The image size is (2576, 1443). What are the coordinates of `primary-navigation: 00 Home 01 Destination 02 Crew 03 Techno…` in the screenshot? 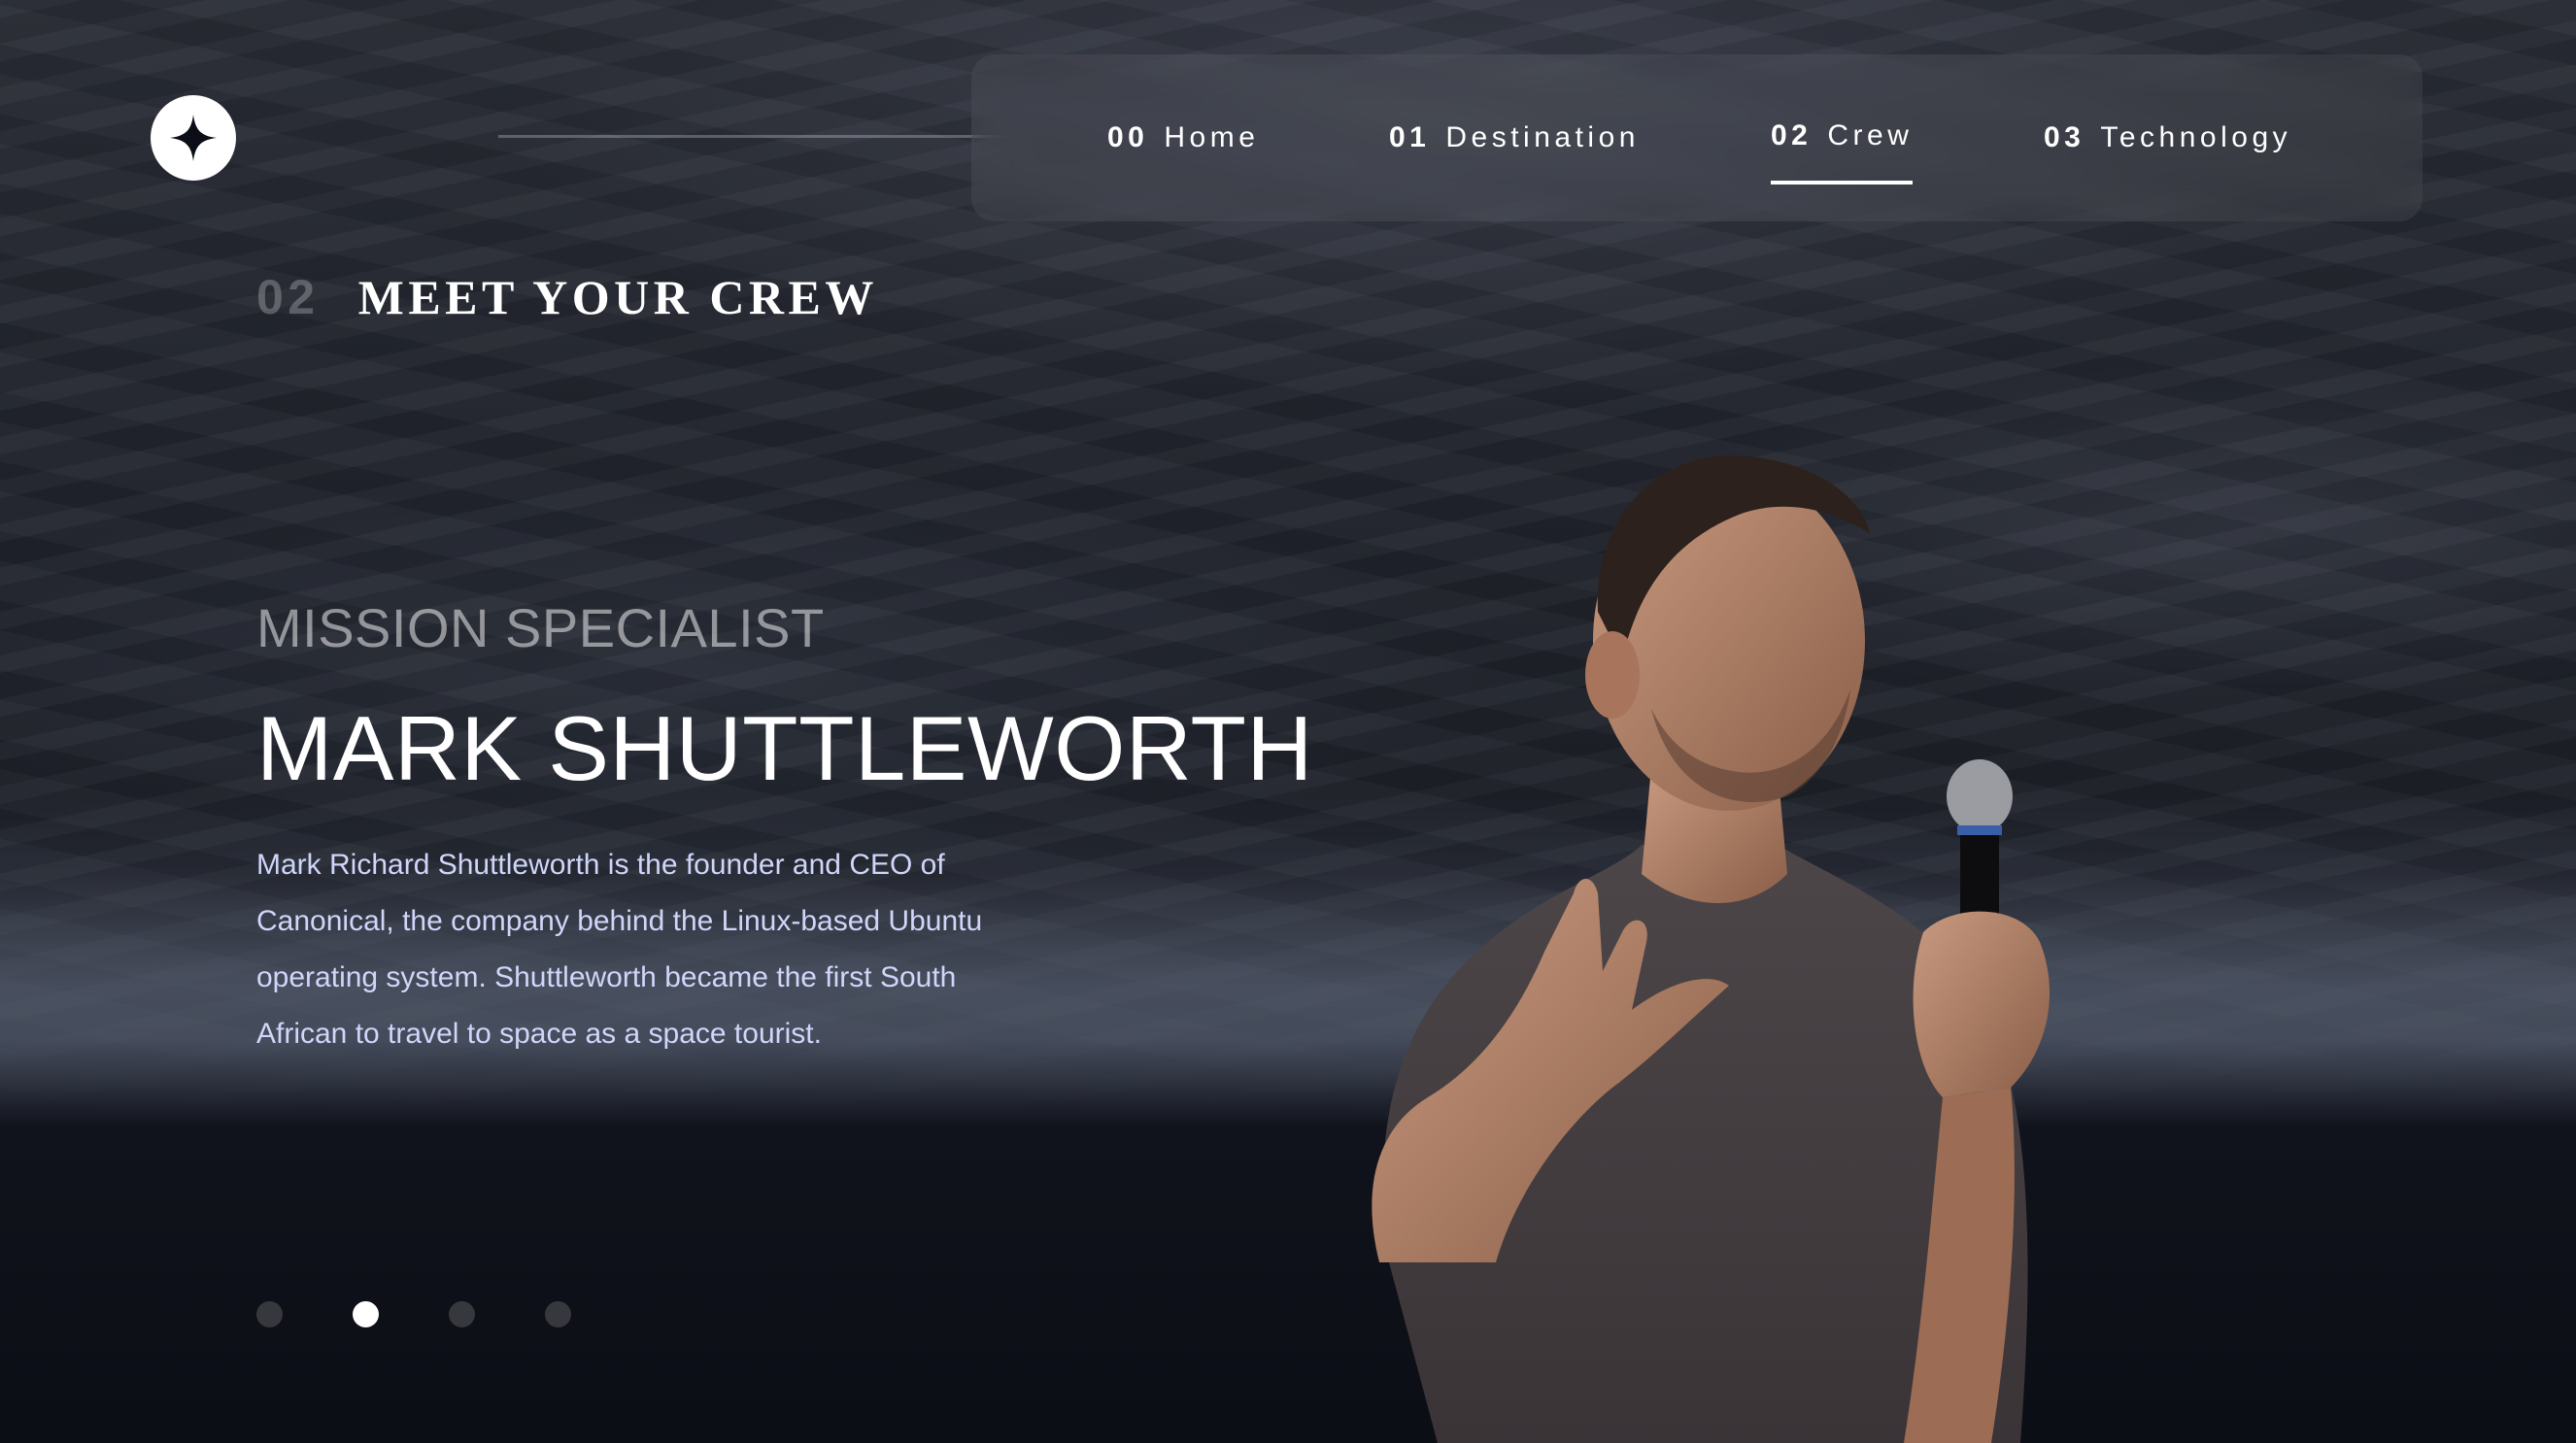 It's located at (1697, 137).